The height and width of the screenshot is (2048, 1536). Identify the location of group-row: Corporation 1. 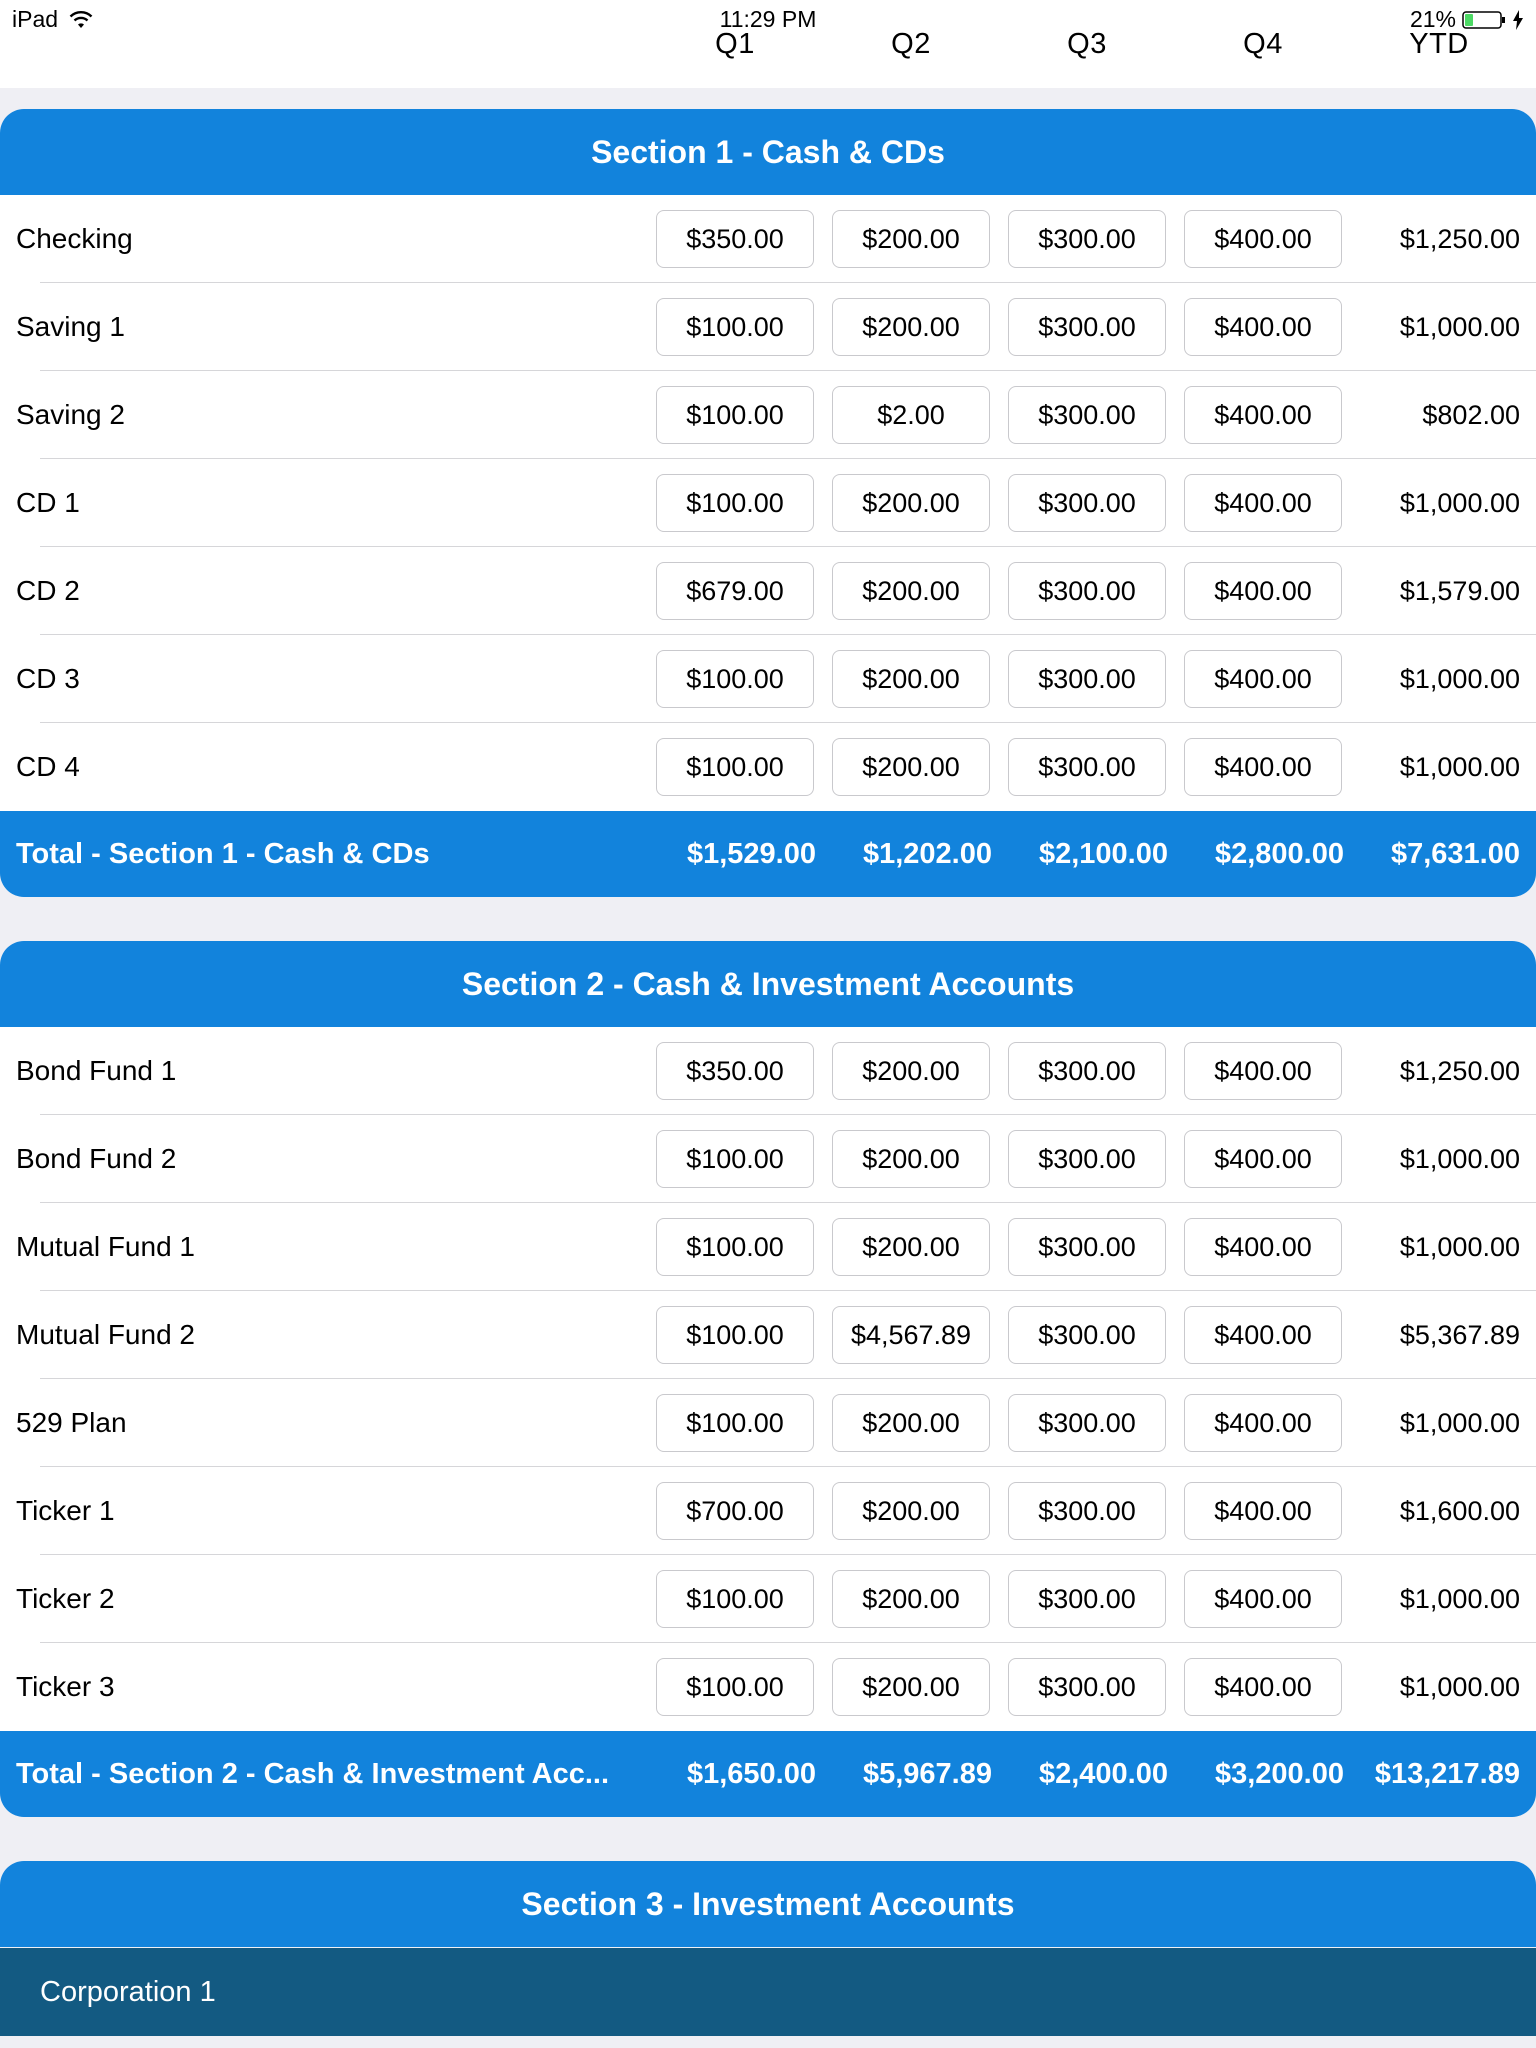
(768, 1992).